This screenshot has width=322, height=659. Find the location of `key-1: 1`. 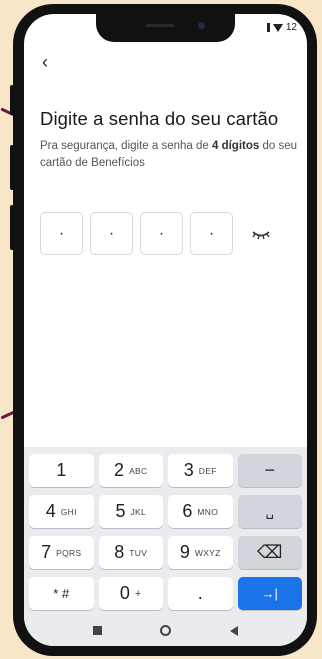

key-1: 1 is located at coordinates (61, 470).